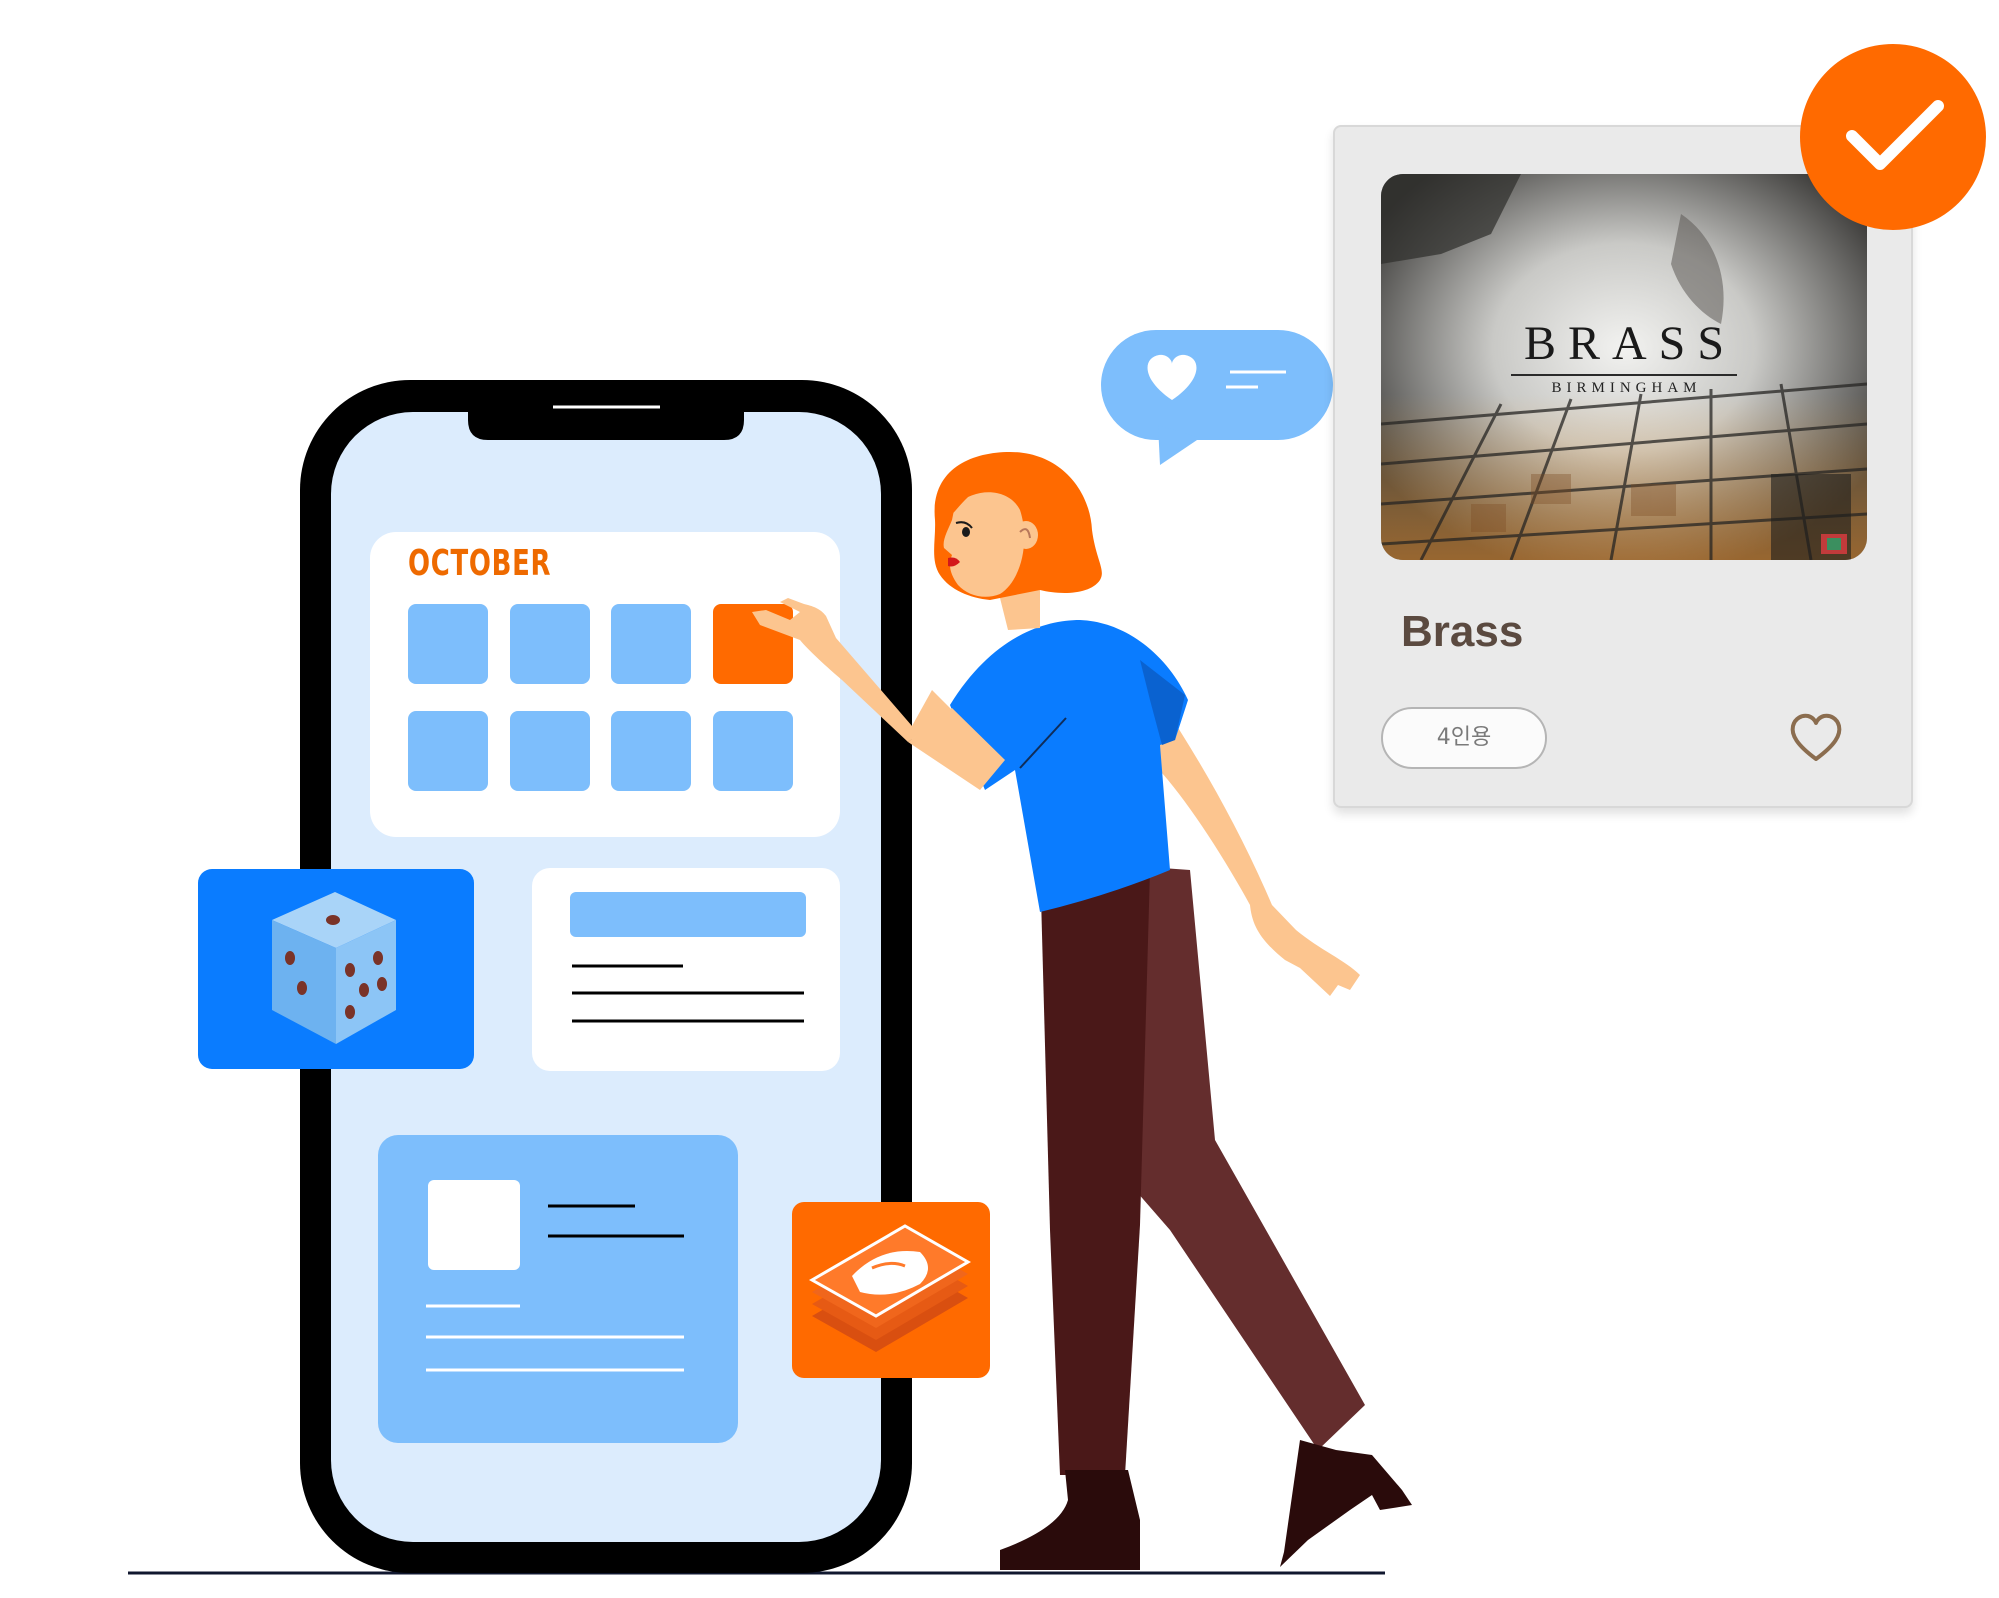 This screenshot has width=1999, height=1598. Describe the element at coordinates (558, 1289) in the screenshot. I see `profile-panel` at that location.